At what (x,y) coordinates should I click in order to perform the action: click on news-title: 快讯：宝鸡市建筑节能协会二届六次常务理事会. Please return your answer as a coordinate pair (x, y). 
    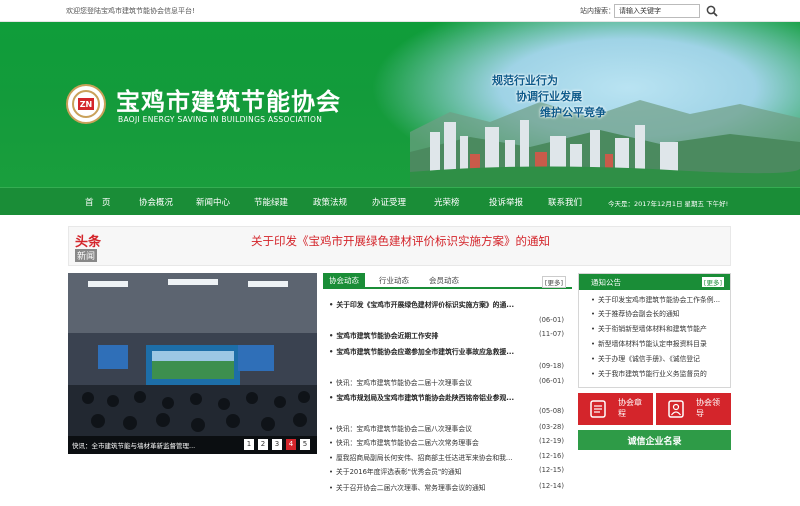
    Looking at the image, I should click on (407, 443).